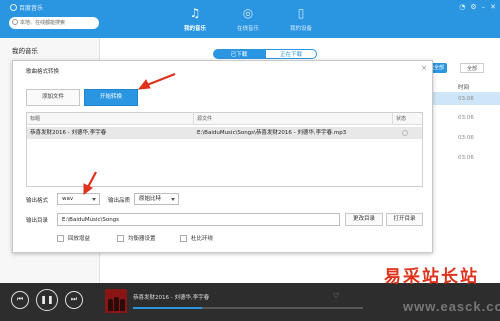  I want to click on album-art, so click(116, 301).